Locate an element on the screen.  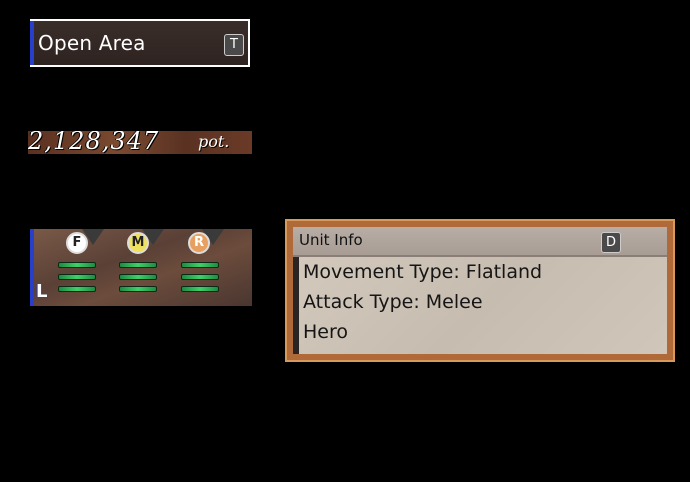
unit-info-hotkey-badge: D is located at coordinates (611, 242).